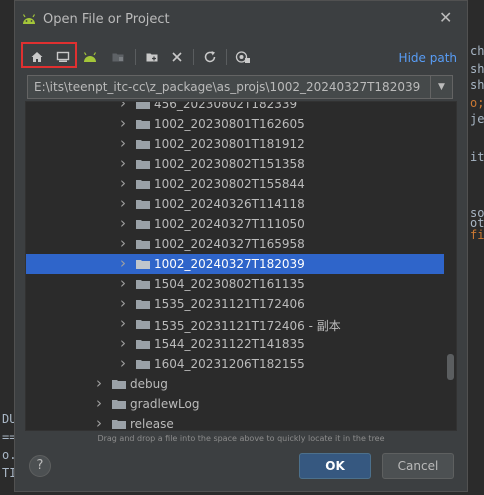 The image size is (484, 495). What do you see at coordinates (477, 51) in the screenshot?
I see `bg-code-fragment: ch` at bounding box center [477, 51].